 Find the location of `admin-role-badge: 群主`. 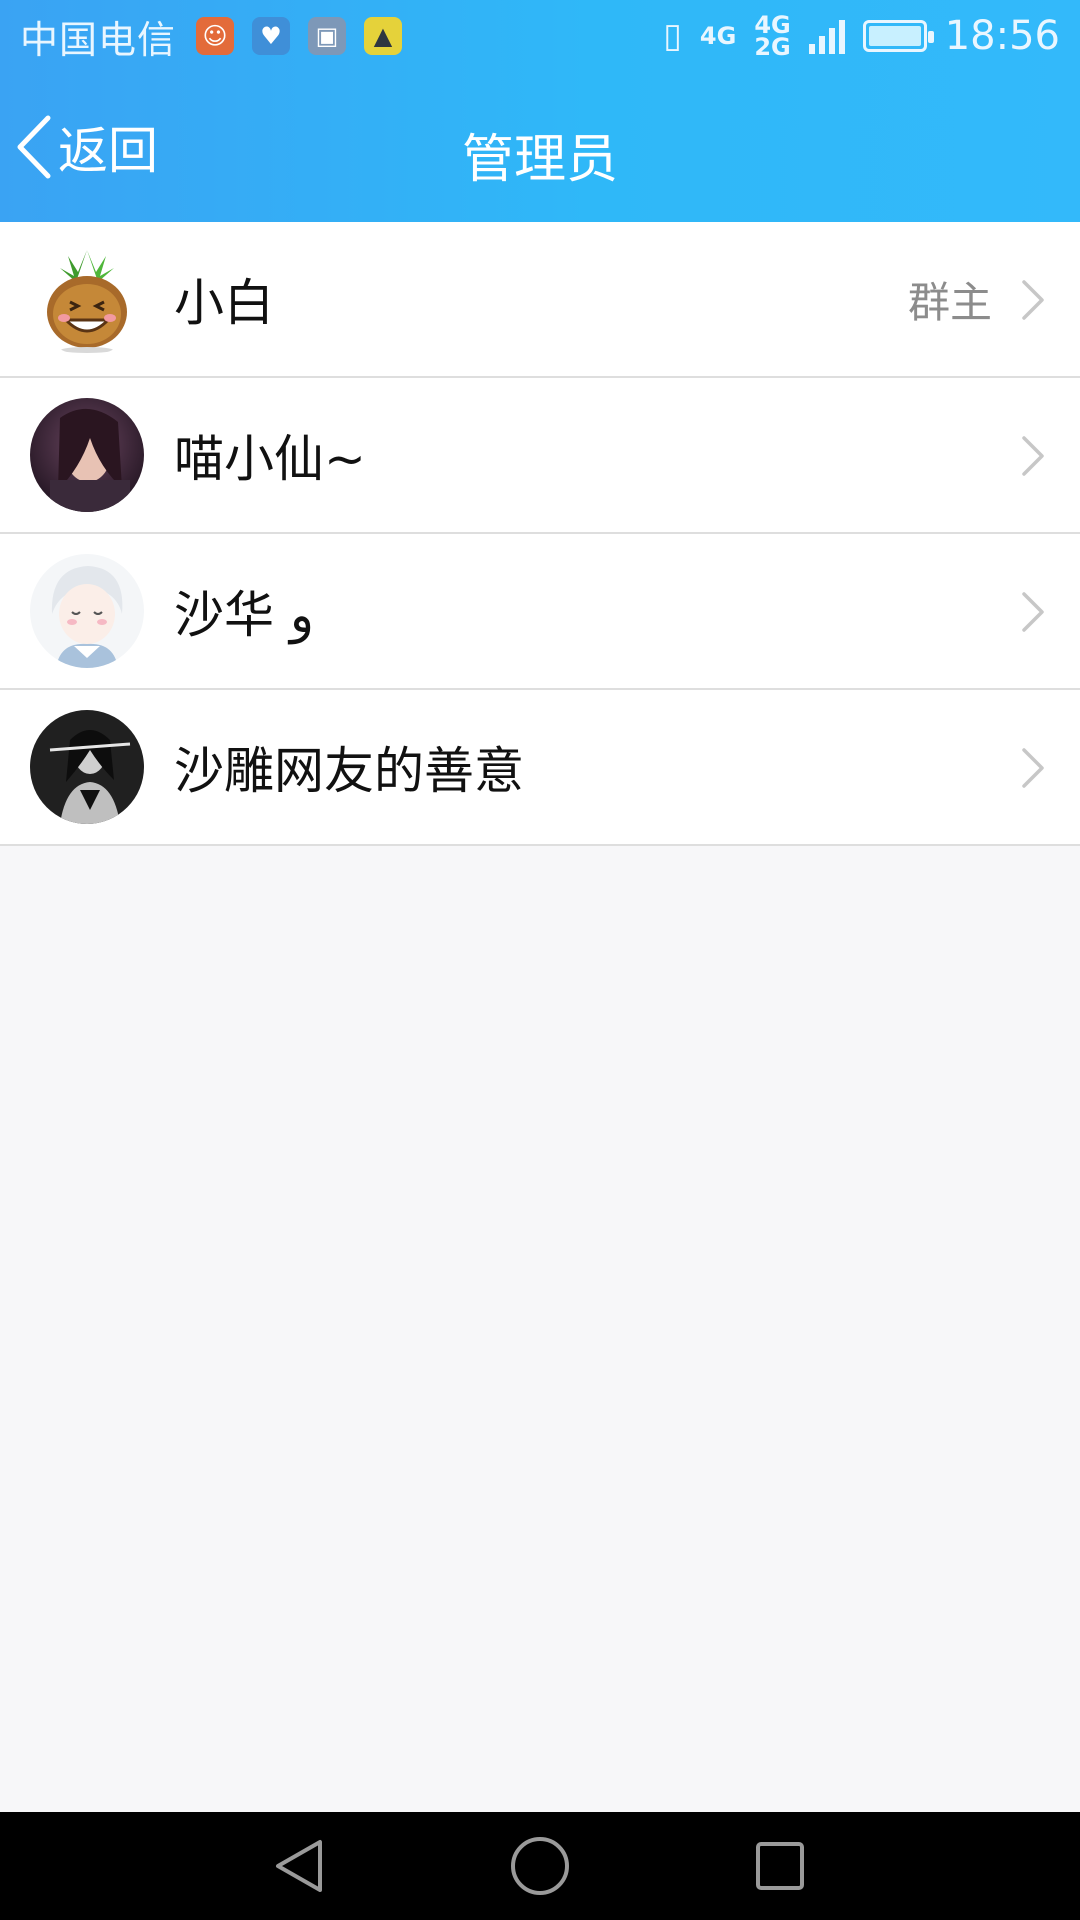

admin-role-badge: 群主 is located at coordinates (949, 302).